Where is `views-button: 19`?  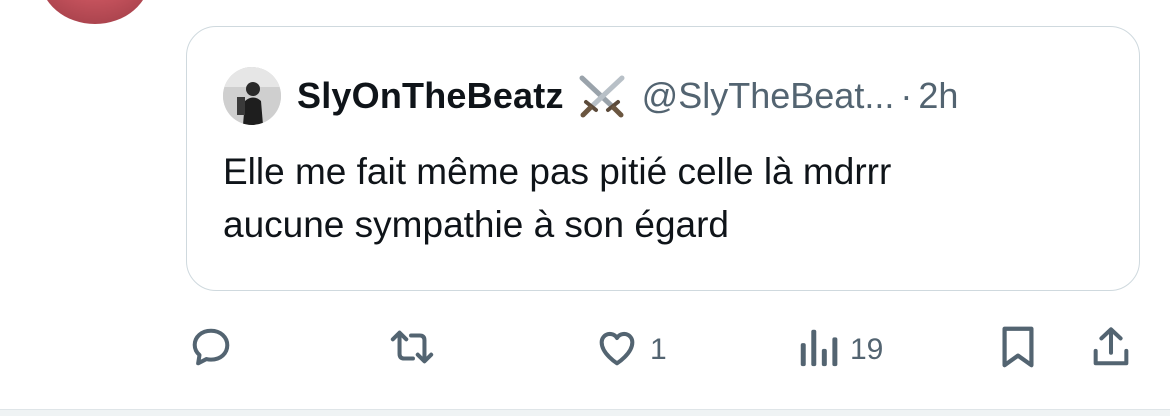 views-button: 19 is located at coordinates (839, 349).